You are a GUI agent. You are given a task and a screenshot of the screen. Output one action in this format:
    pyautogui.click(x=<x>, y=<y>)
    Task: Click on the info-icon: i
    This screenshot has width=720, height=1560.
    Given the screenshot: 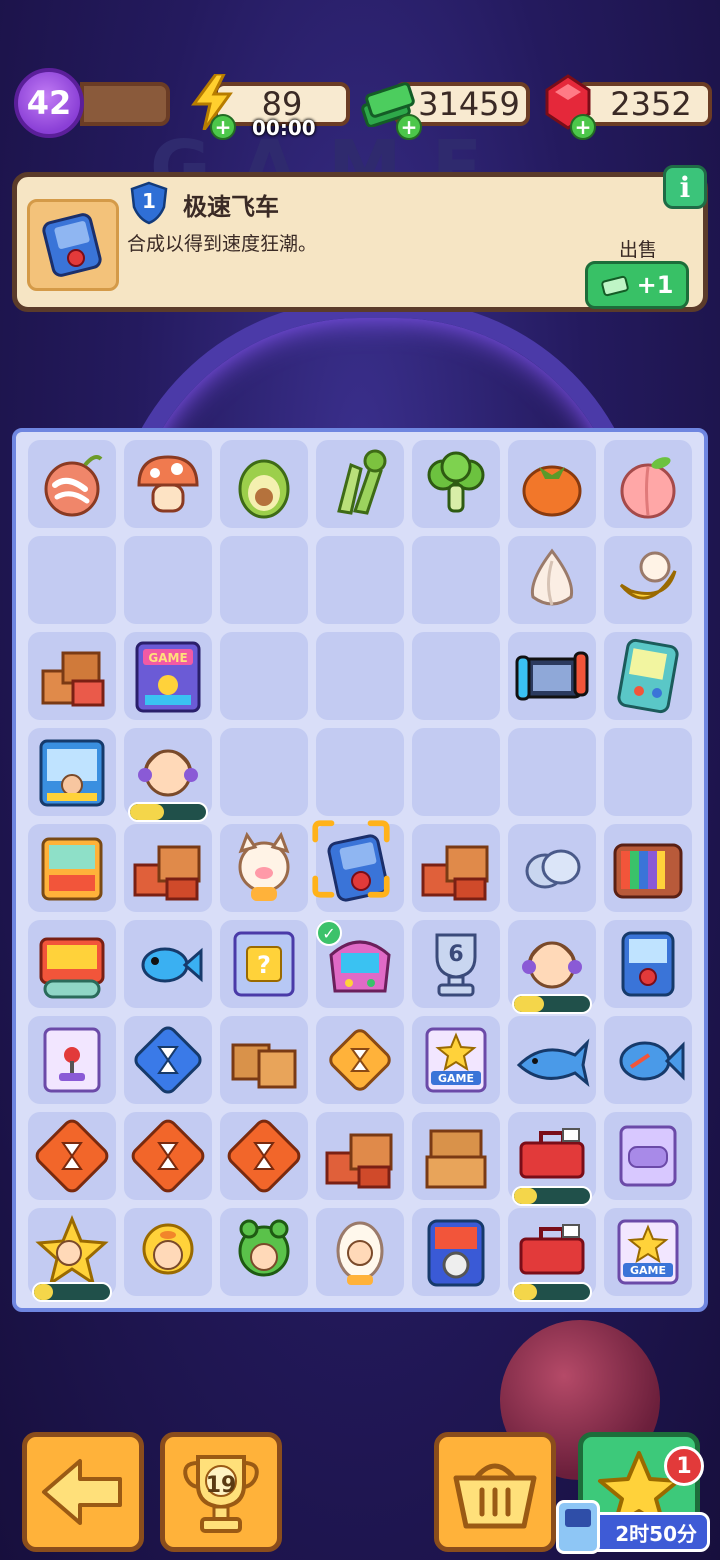 What is the action you would take?
    pyautogui.click(x=685, y=187)
    